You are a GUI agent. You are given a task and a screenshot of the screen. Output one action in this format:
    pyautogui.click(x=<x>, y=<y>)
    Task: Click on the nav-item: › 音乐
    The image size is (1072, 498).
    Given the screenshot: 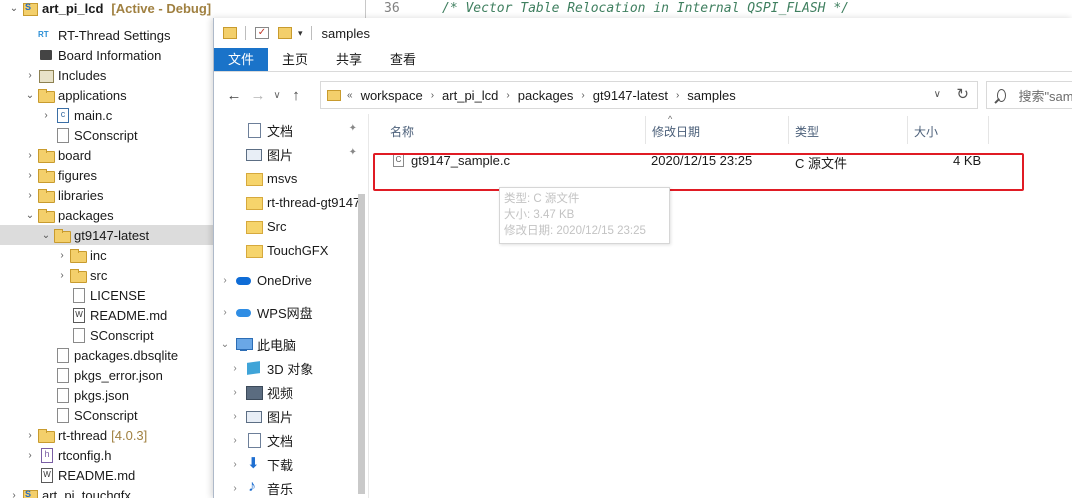 What is the action you would take?
    pyautogui.click(x=291, y=487)
    